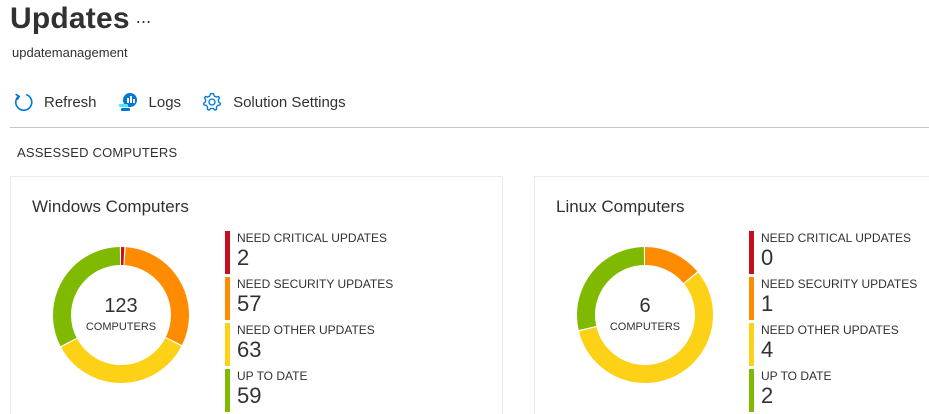 This screenshot has height=414, width=929. What do you see at coordinates (833, 300) in the screenshot?
I see `legend-item-security: NEED SECURITY UPDATES 1` at bounding box center [833, 300].